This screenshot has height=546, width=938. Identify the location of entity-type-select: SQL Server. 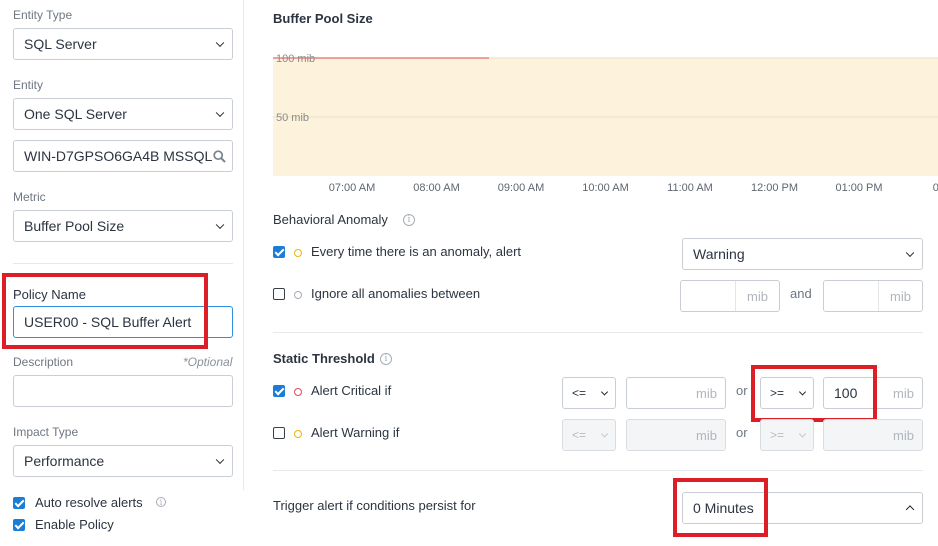
(123, 44).